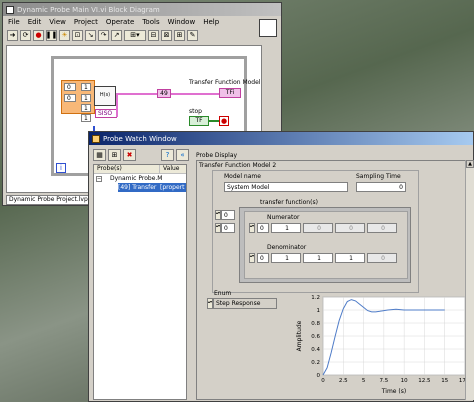 This screenshot has width=474, height=402. I want to click on help-icon: ?, so click(167, 155).